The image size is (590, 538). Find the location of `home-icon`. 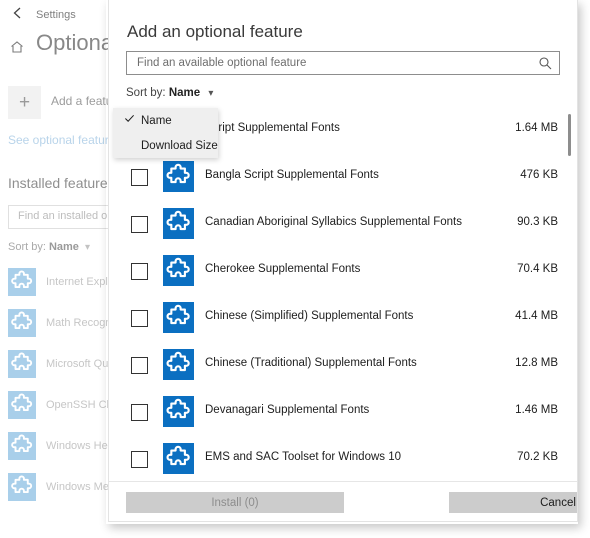

home-icon is located at coordinates (17, 48).